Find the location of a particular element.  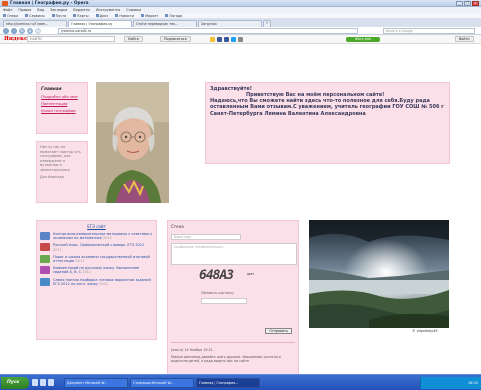

captcha-code-input is located at coordinates (224, 301).